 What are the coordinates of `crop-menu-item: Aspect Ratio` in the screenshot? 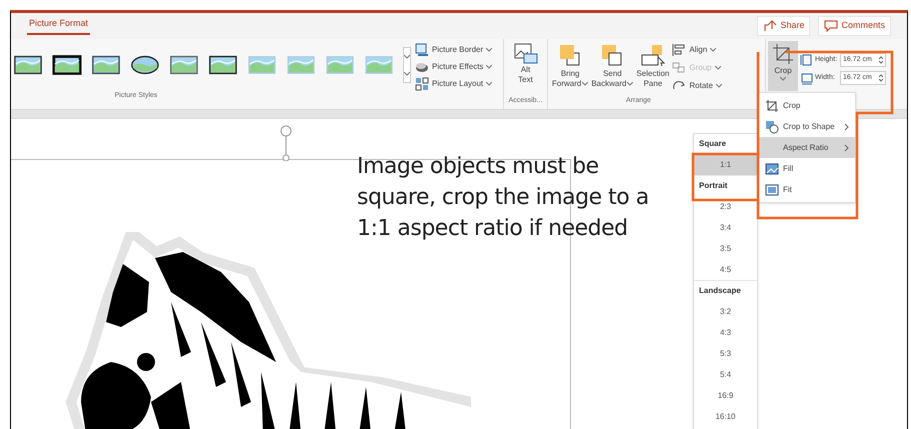 It's located at (807, 147).